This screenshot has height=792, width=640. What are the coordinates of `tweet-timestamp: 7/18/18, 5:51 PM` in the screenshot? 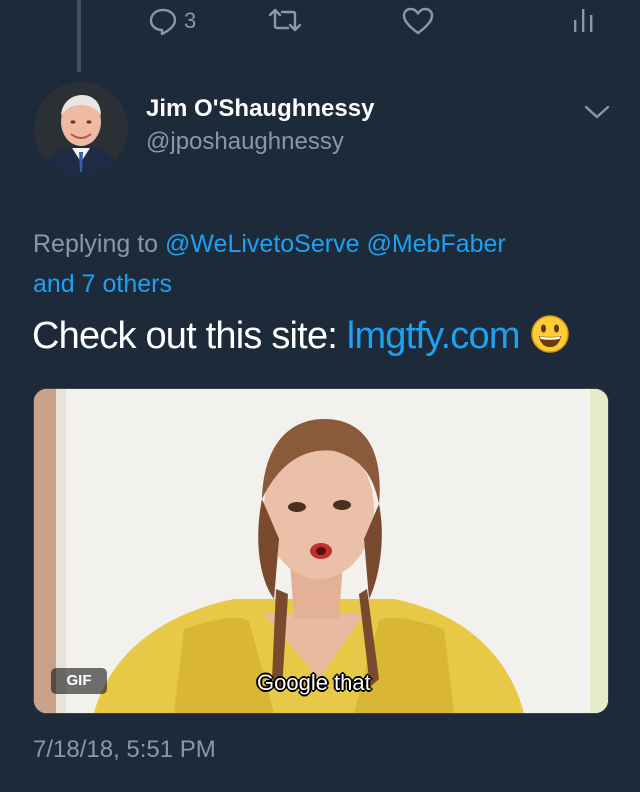 It's located at (124, 749).